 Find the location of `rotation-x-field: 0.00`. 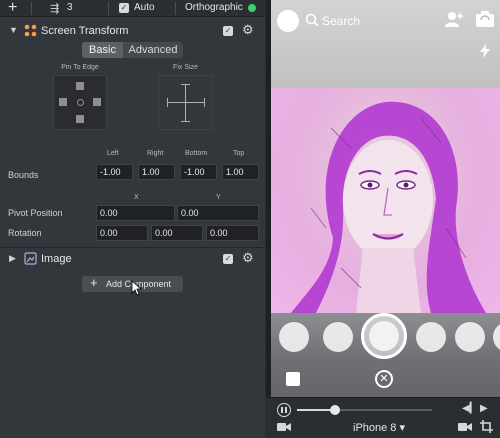

rotation-x-field: 0.00 is located at coordinates (122, 233).